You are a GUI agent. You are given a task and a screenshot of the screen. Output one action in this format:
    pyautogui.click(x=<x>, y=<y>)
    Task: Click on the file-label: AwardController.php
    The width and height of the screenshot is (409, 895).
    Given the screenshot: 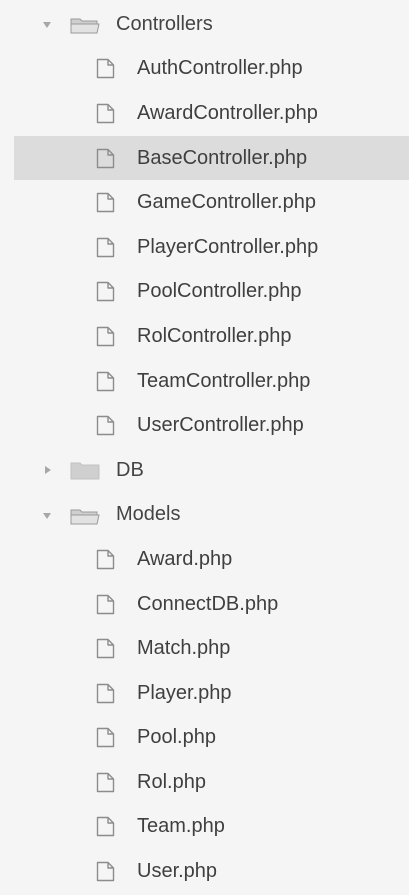 What is the action you would take?
    pyautogui.click(x=227, y=112)
    